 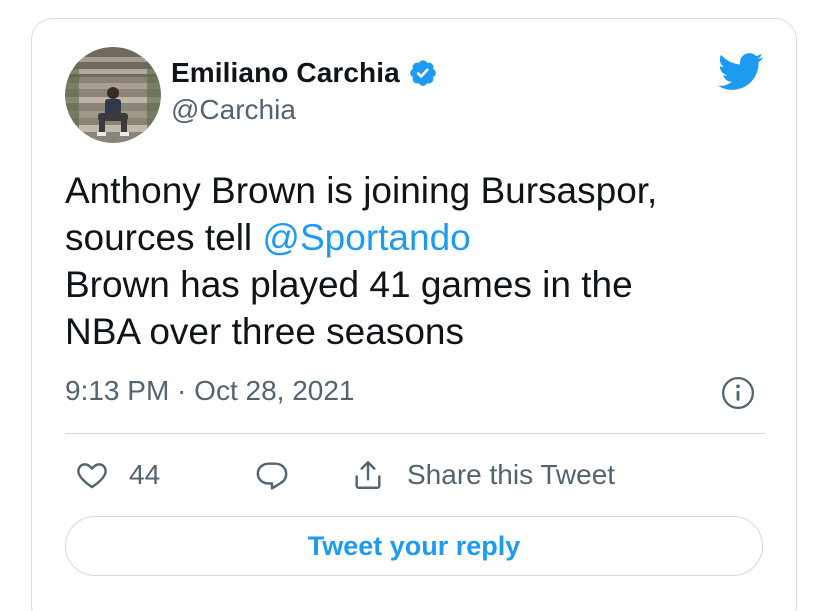 I want to click on mention-link: @Sportando, so click(x=366, y=237).